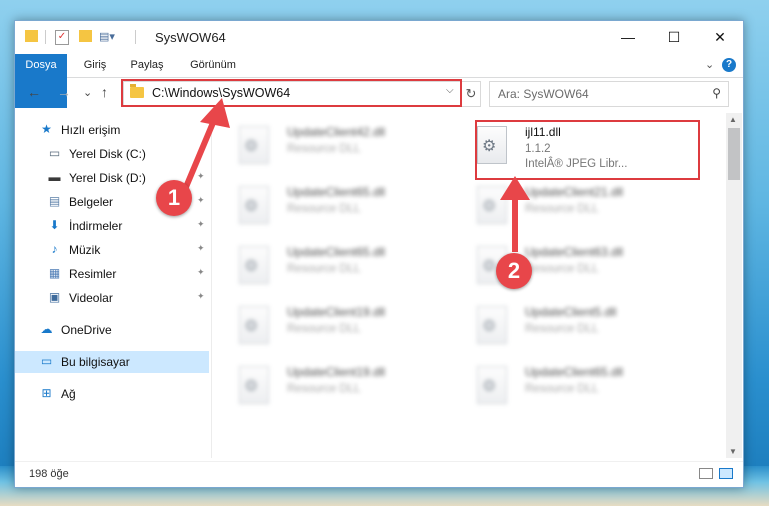 Image resolution: width=769 pixels, height=506 pixels. I want to click on sidebar-item-quick-access: ★ Hızlı erişim, so click(112, 130).